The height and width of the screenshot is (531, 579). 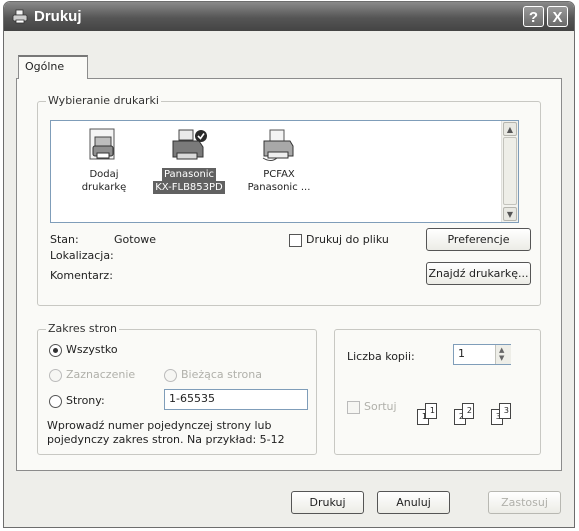 What do you see at coordinates (189, 144) in the screenshot?
I see `default-printer-icon` at bounding box center [189, 144].